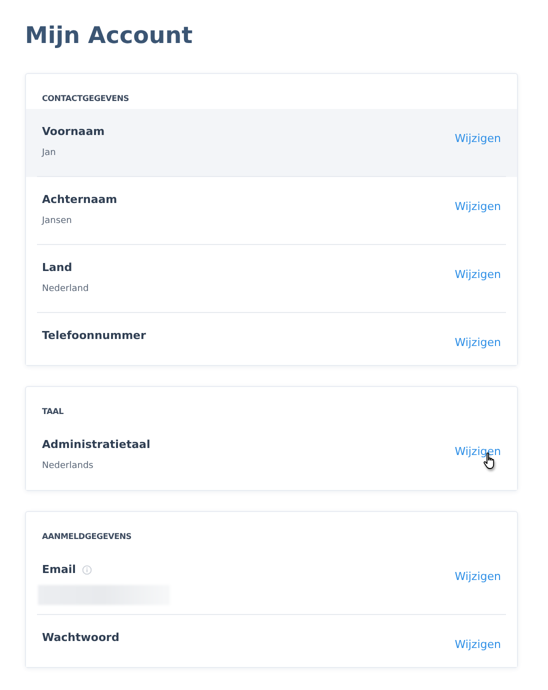  I want to click on field-label: Telefoonnummer, so click(94, 336).